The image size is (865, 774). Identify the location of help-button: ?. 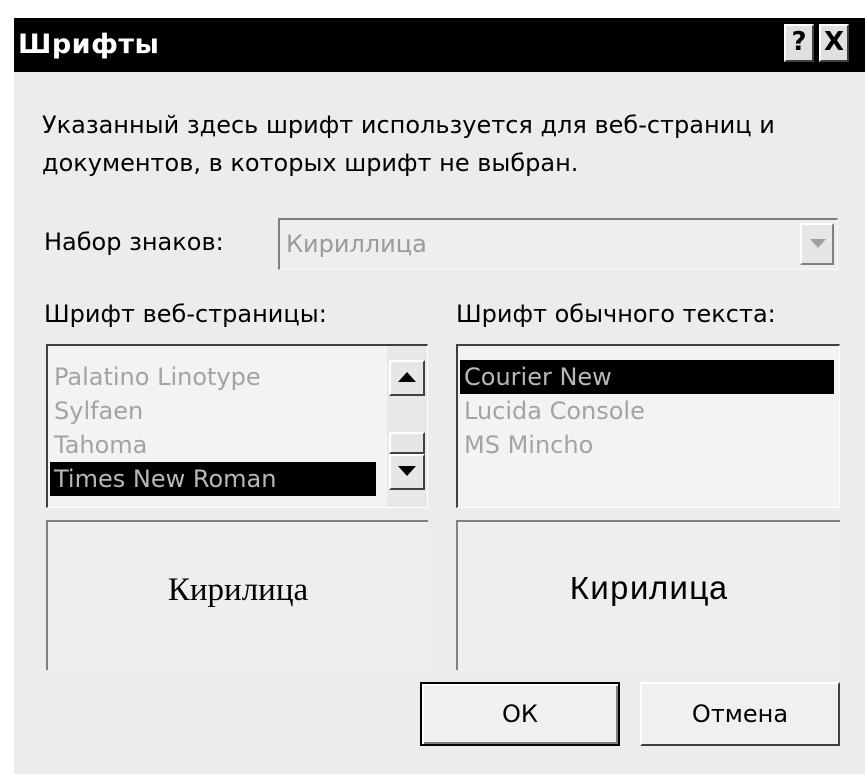
(799, 43).